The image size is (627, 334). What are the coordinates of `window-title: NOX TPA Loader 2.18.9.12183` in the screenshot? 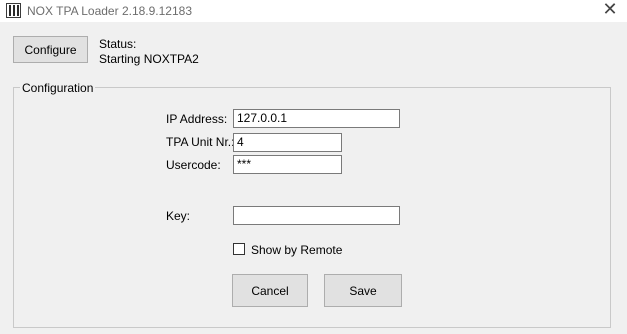 It's located at (110, 11).